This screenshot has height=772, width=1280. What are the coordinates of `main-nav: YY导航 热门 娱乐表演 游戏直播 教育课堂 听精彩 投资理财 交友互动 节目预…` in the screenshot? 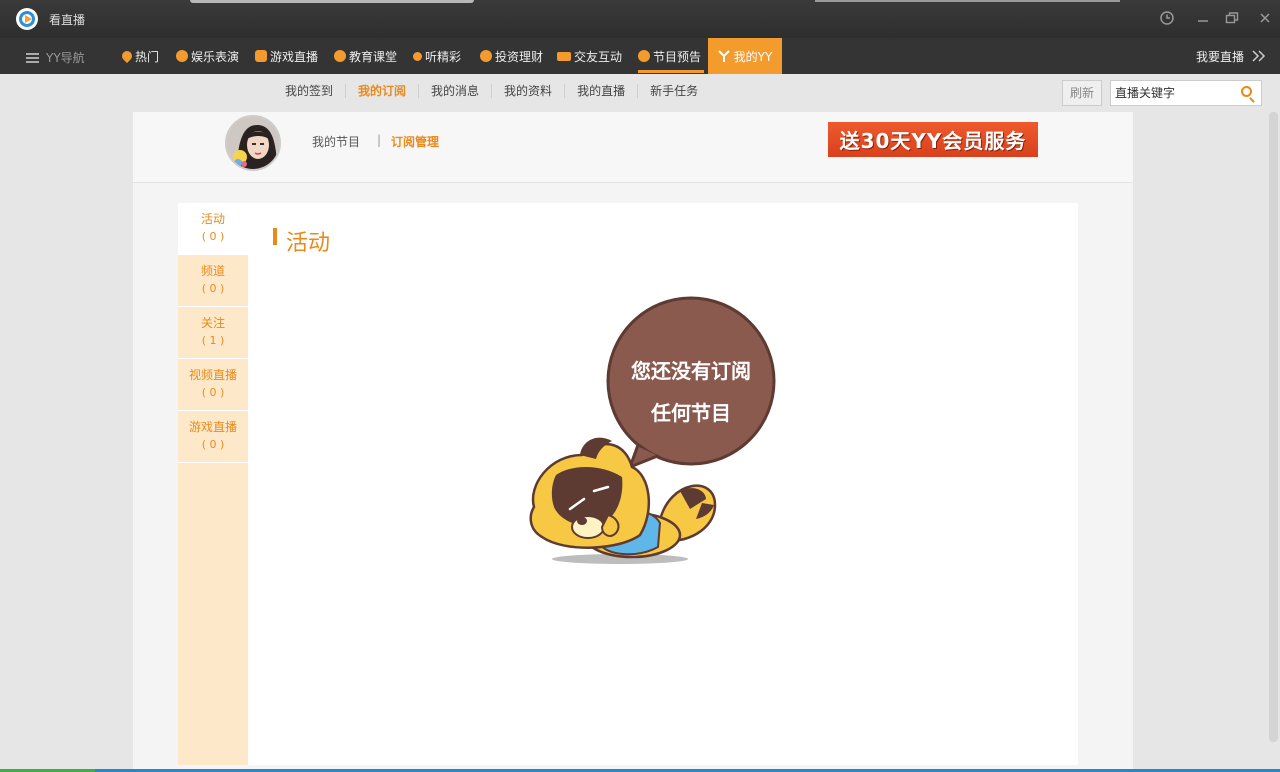 It's located at (640, 56).